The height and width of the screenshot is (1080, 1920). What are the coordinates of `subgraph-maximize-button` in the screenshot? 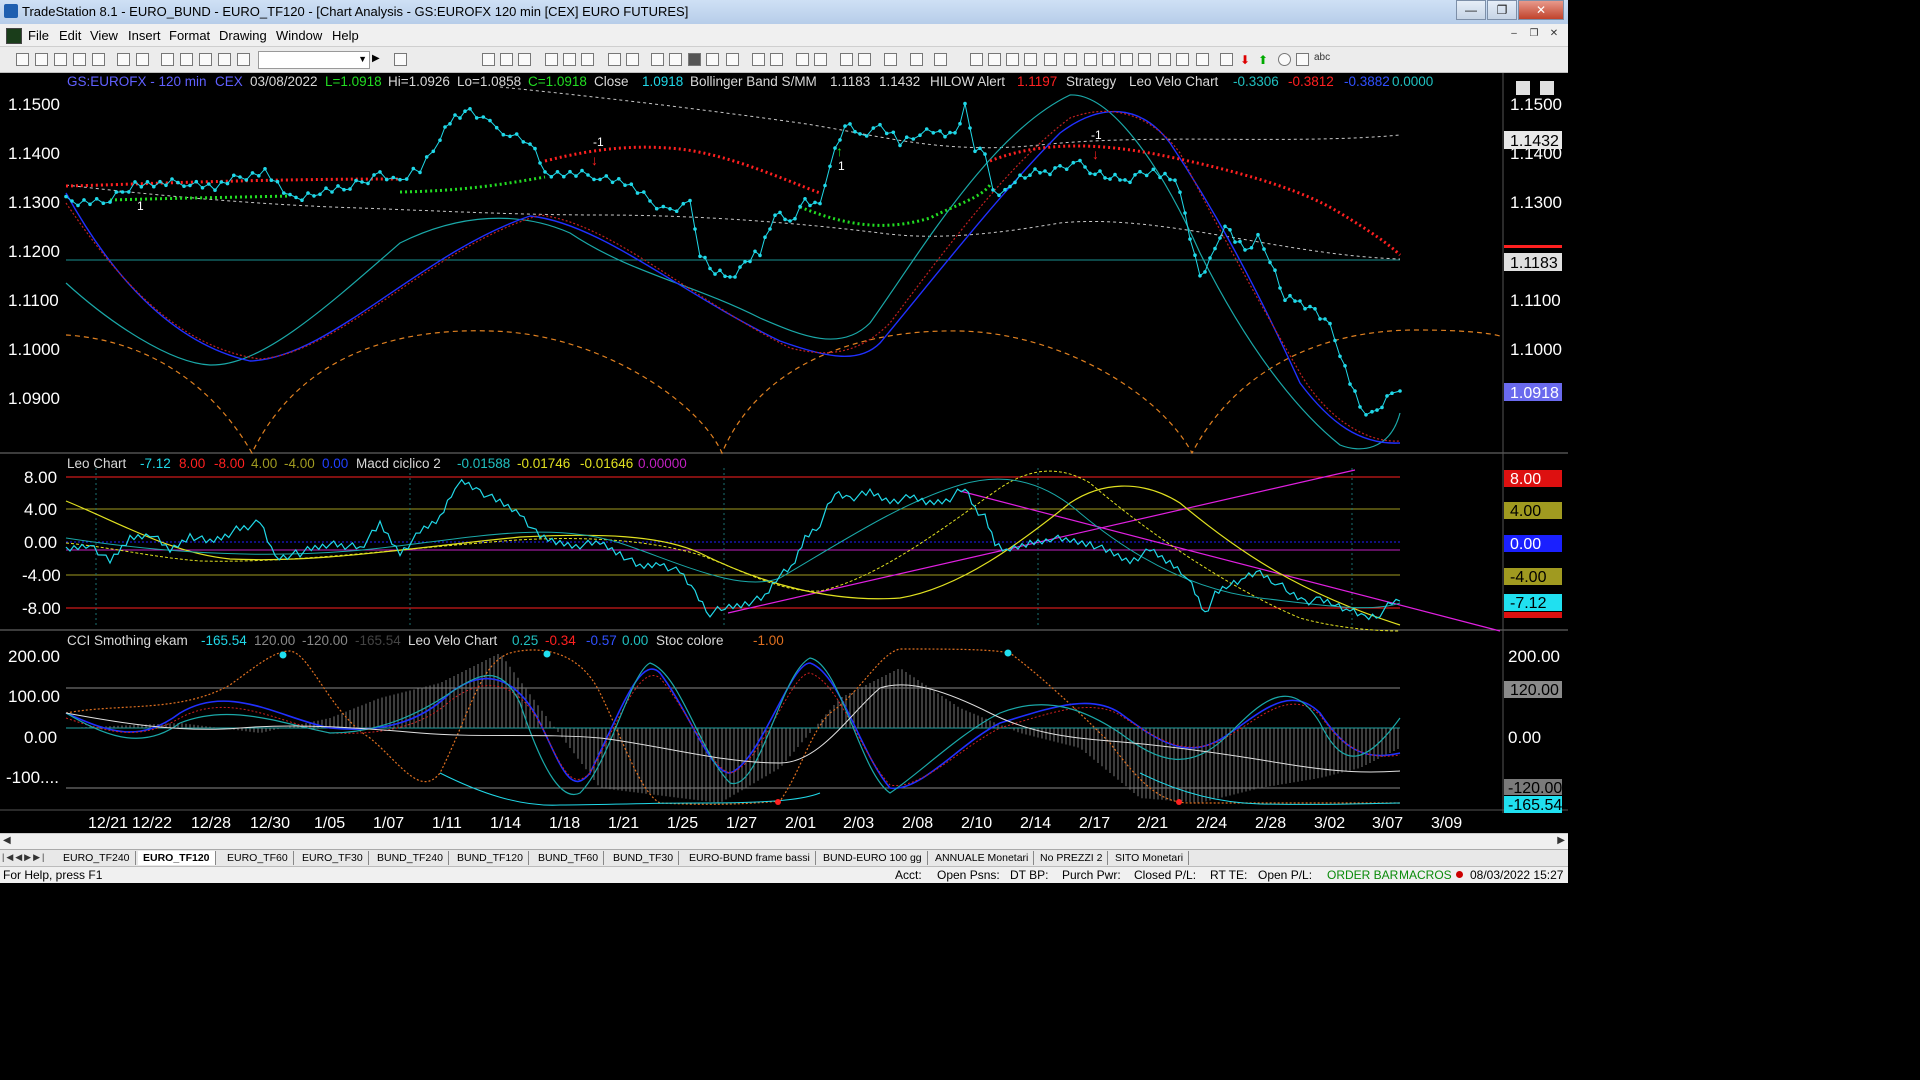 It's located at (1547, 88).